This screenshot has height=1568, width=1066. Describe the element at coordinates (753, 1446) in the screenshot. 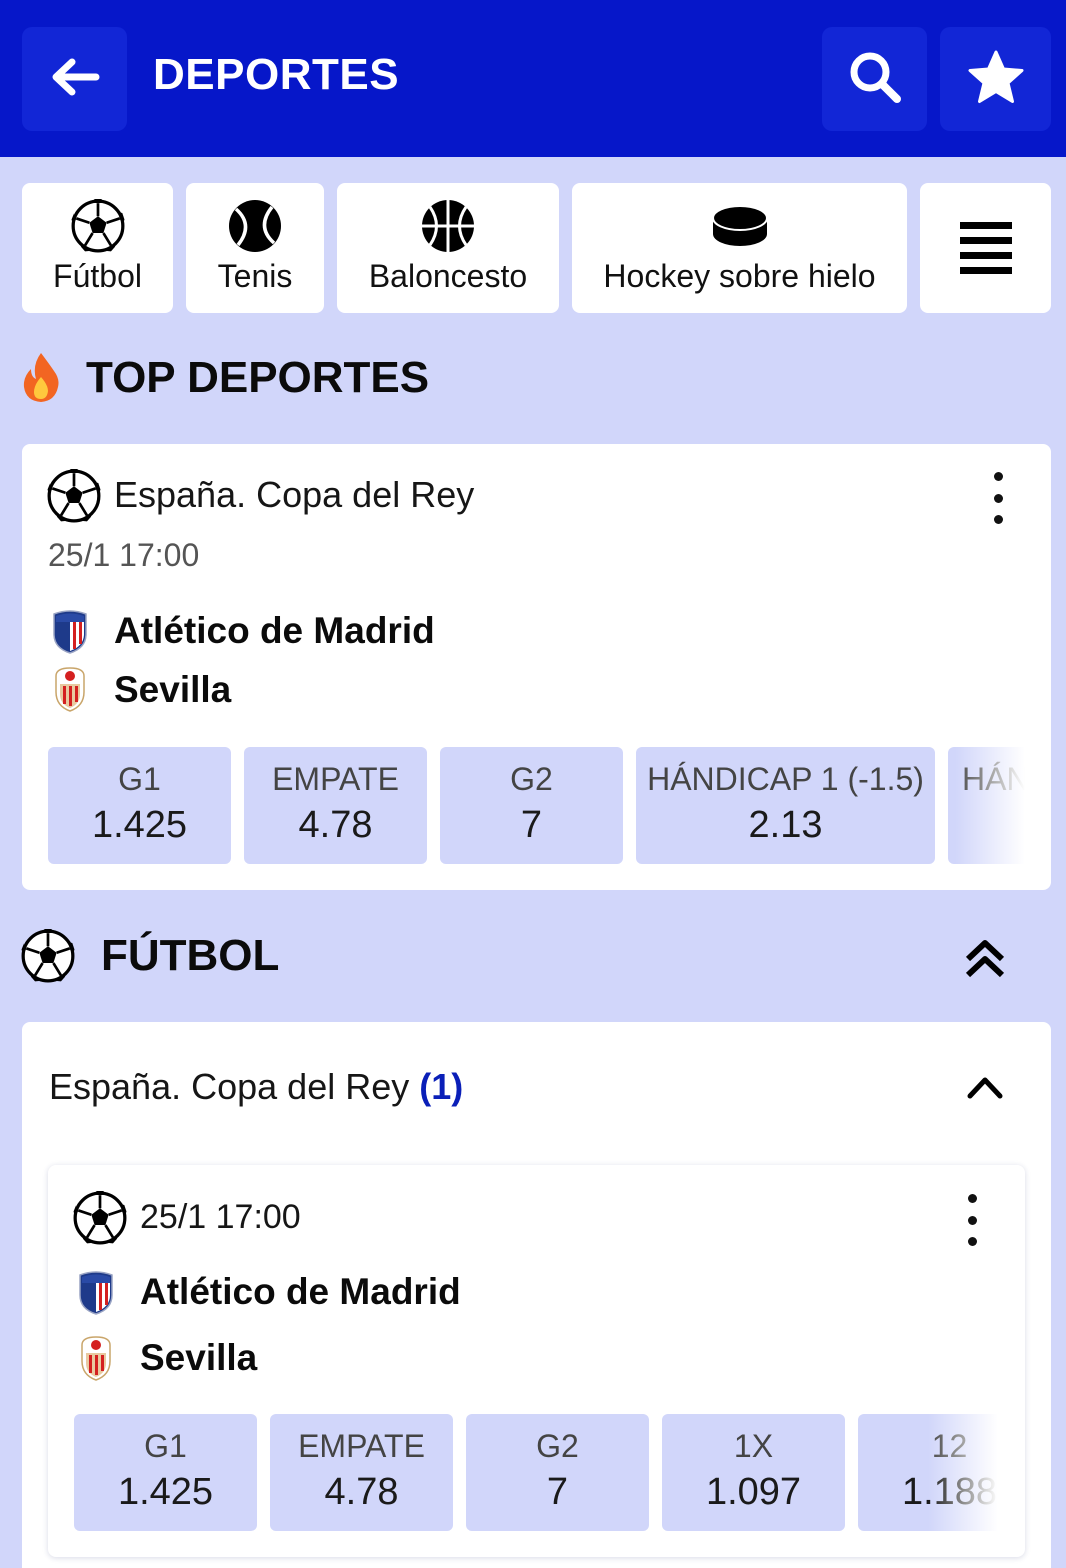

I see `odd-label: 1X` at that location.